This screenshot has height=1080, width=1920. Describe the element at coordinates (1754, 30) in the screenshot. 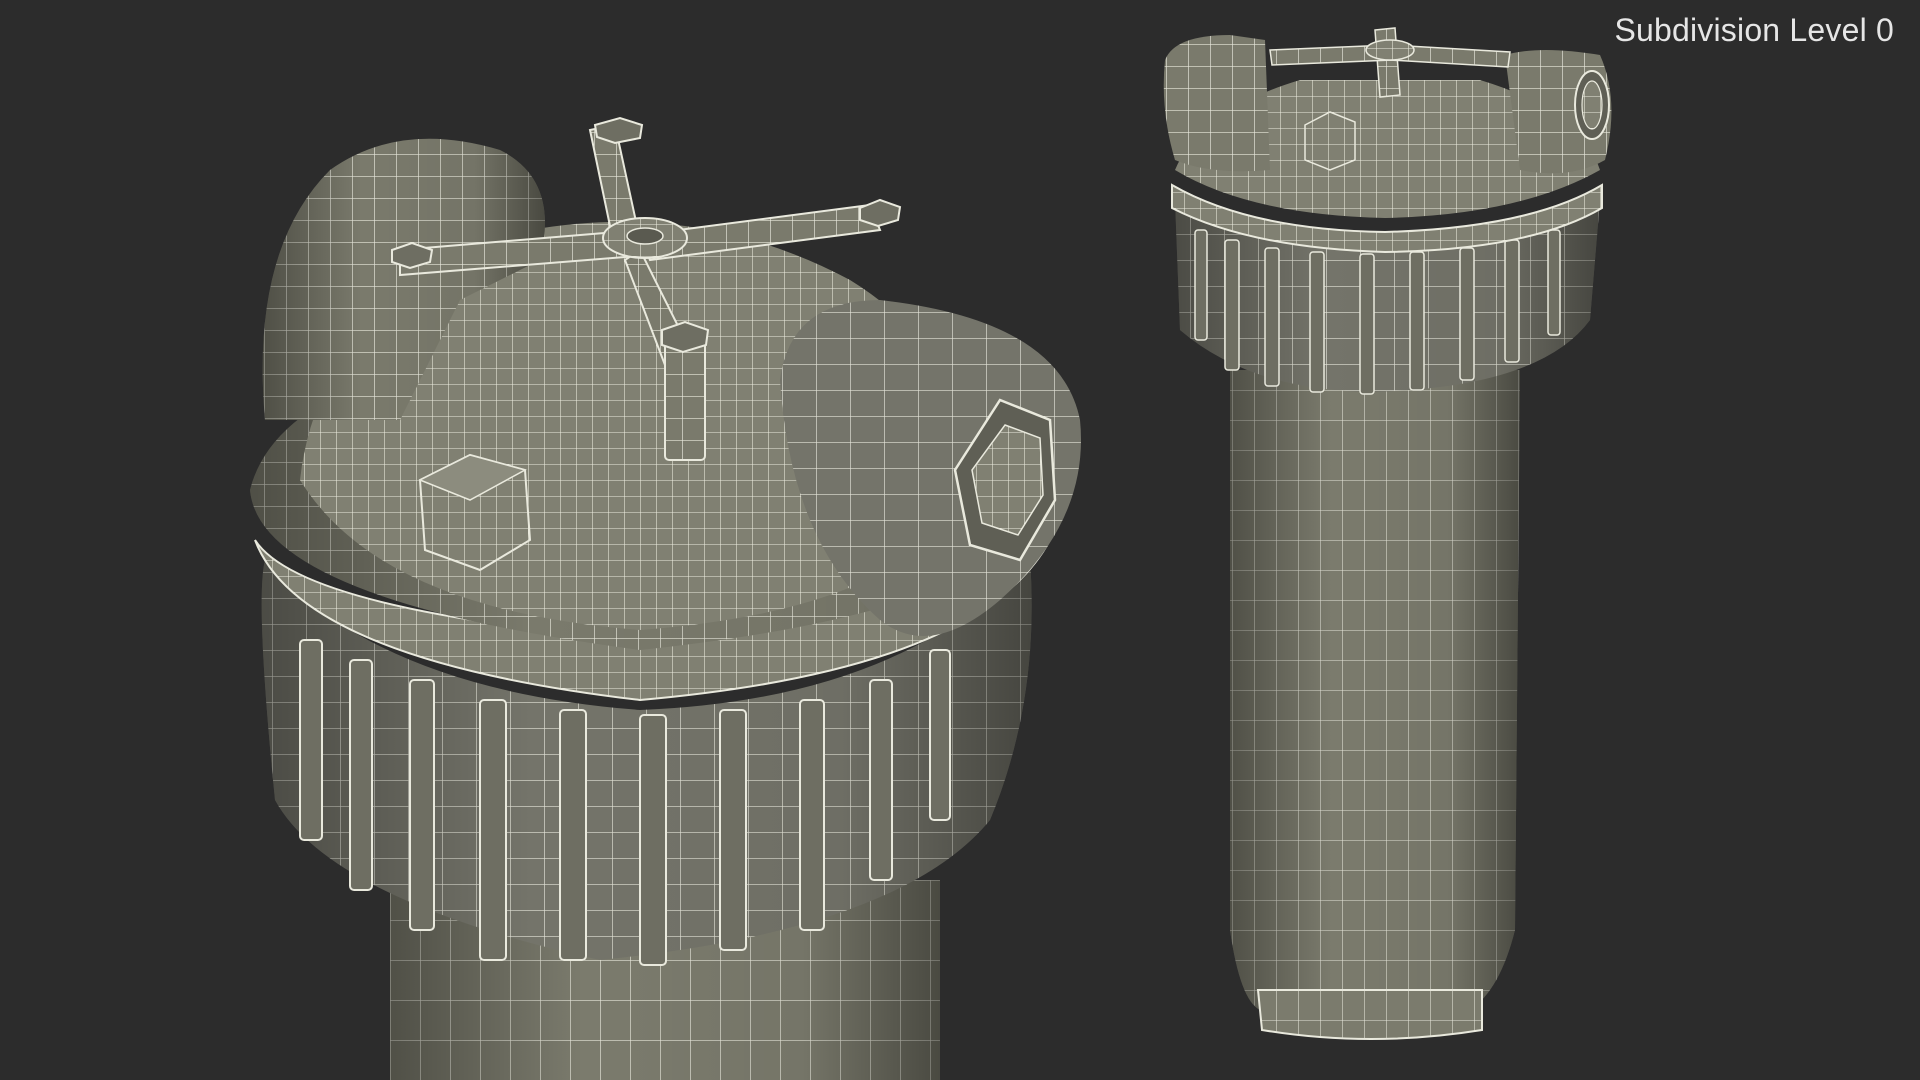

I see `subdivision-level-label: Subdivision Level 0` at that location.